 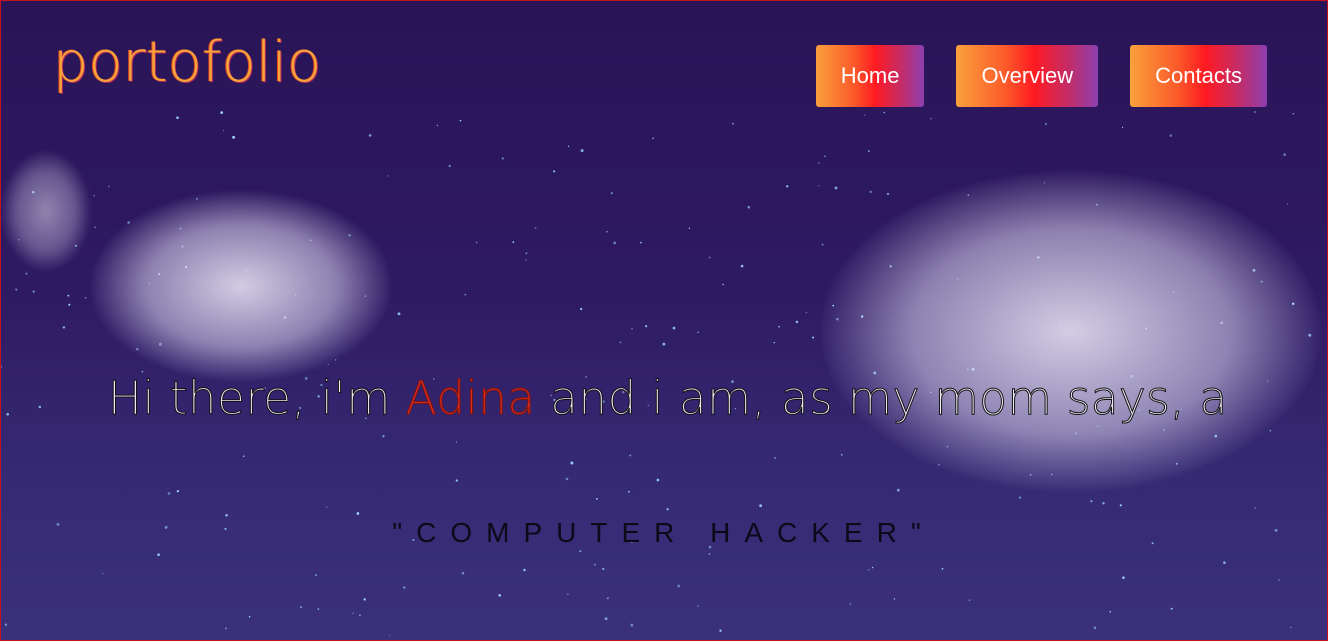 I want to click on cloud-left-small, so click(x=46, y=211).